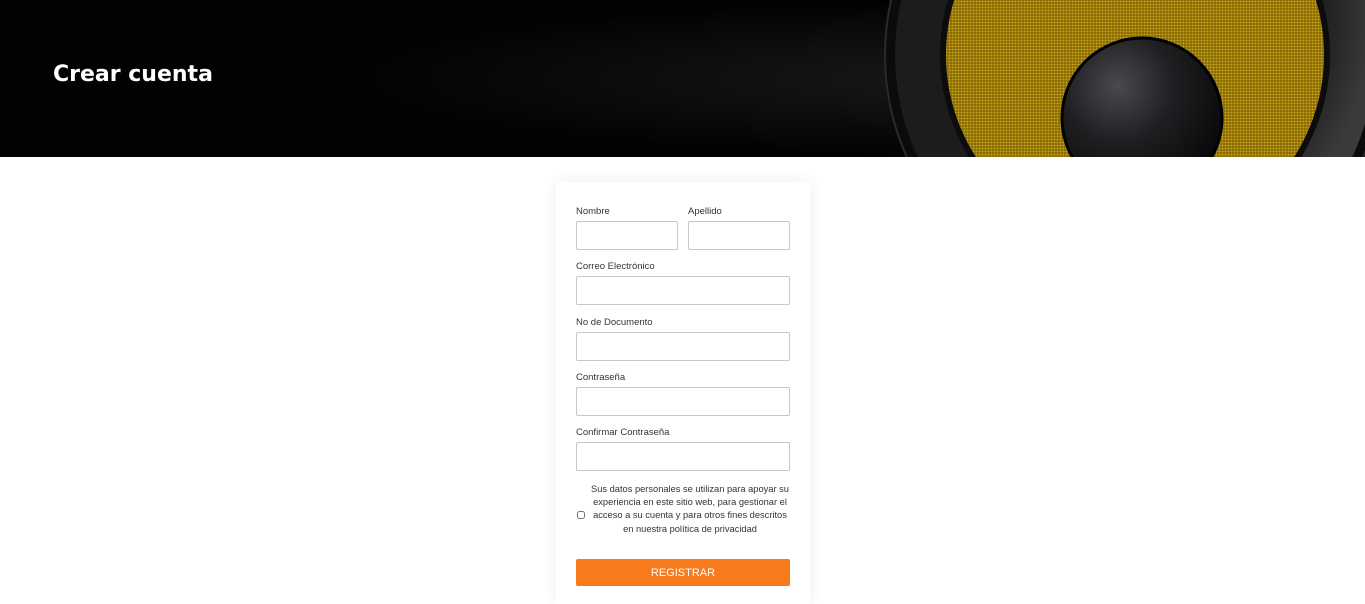 This screenshot has height=604, width=1365. I want to click on document-number-label: No de Documento, so click(614, 322).